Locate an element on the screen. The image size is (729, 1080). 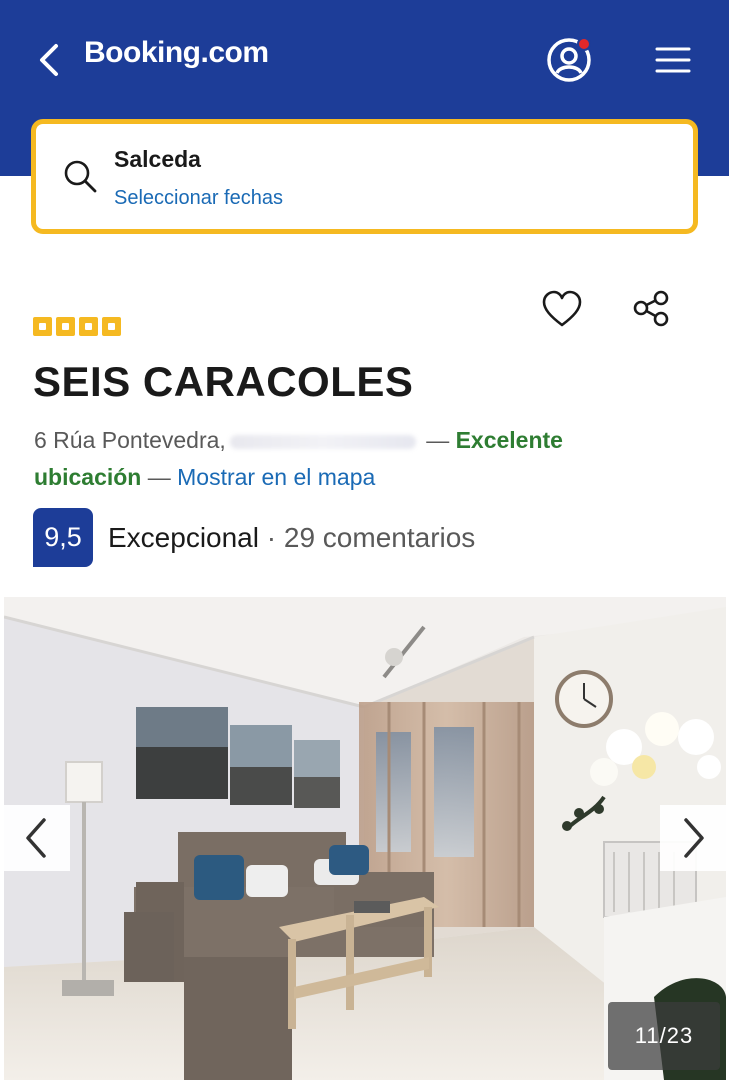
gallery-next-button is located at coordinates (693, 838).